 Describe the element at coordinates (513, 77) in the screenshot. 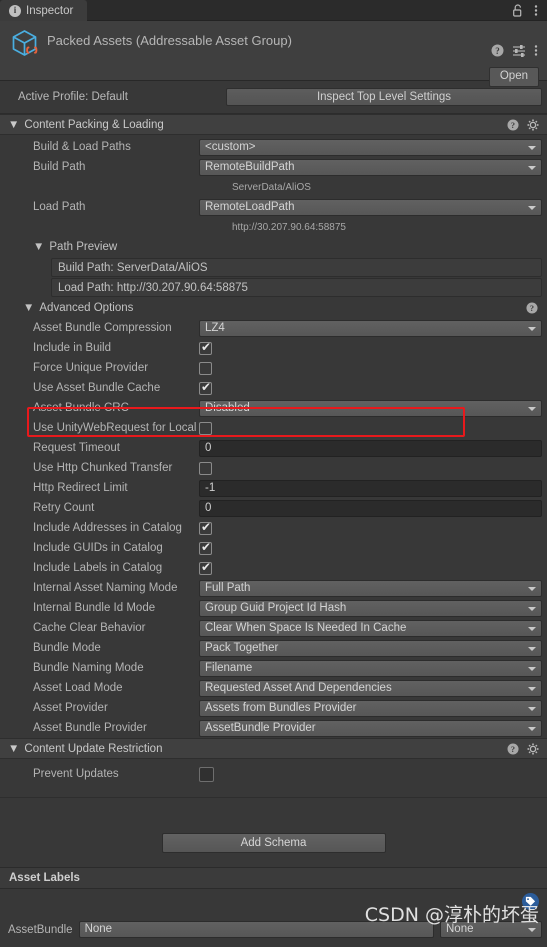

I see `open-button: Open` at that location.